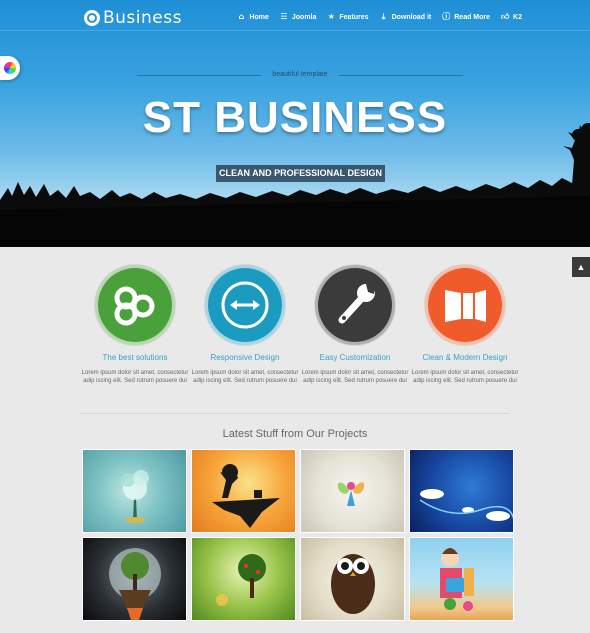  What do you see at coordinates (466, 505) in the screenshot?
I see `blue-clouds-image` at bounding box center [466, 505].